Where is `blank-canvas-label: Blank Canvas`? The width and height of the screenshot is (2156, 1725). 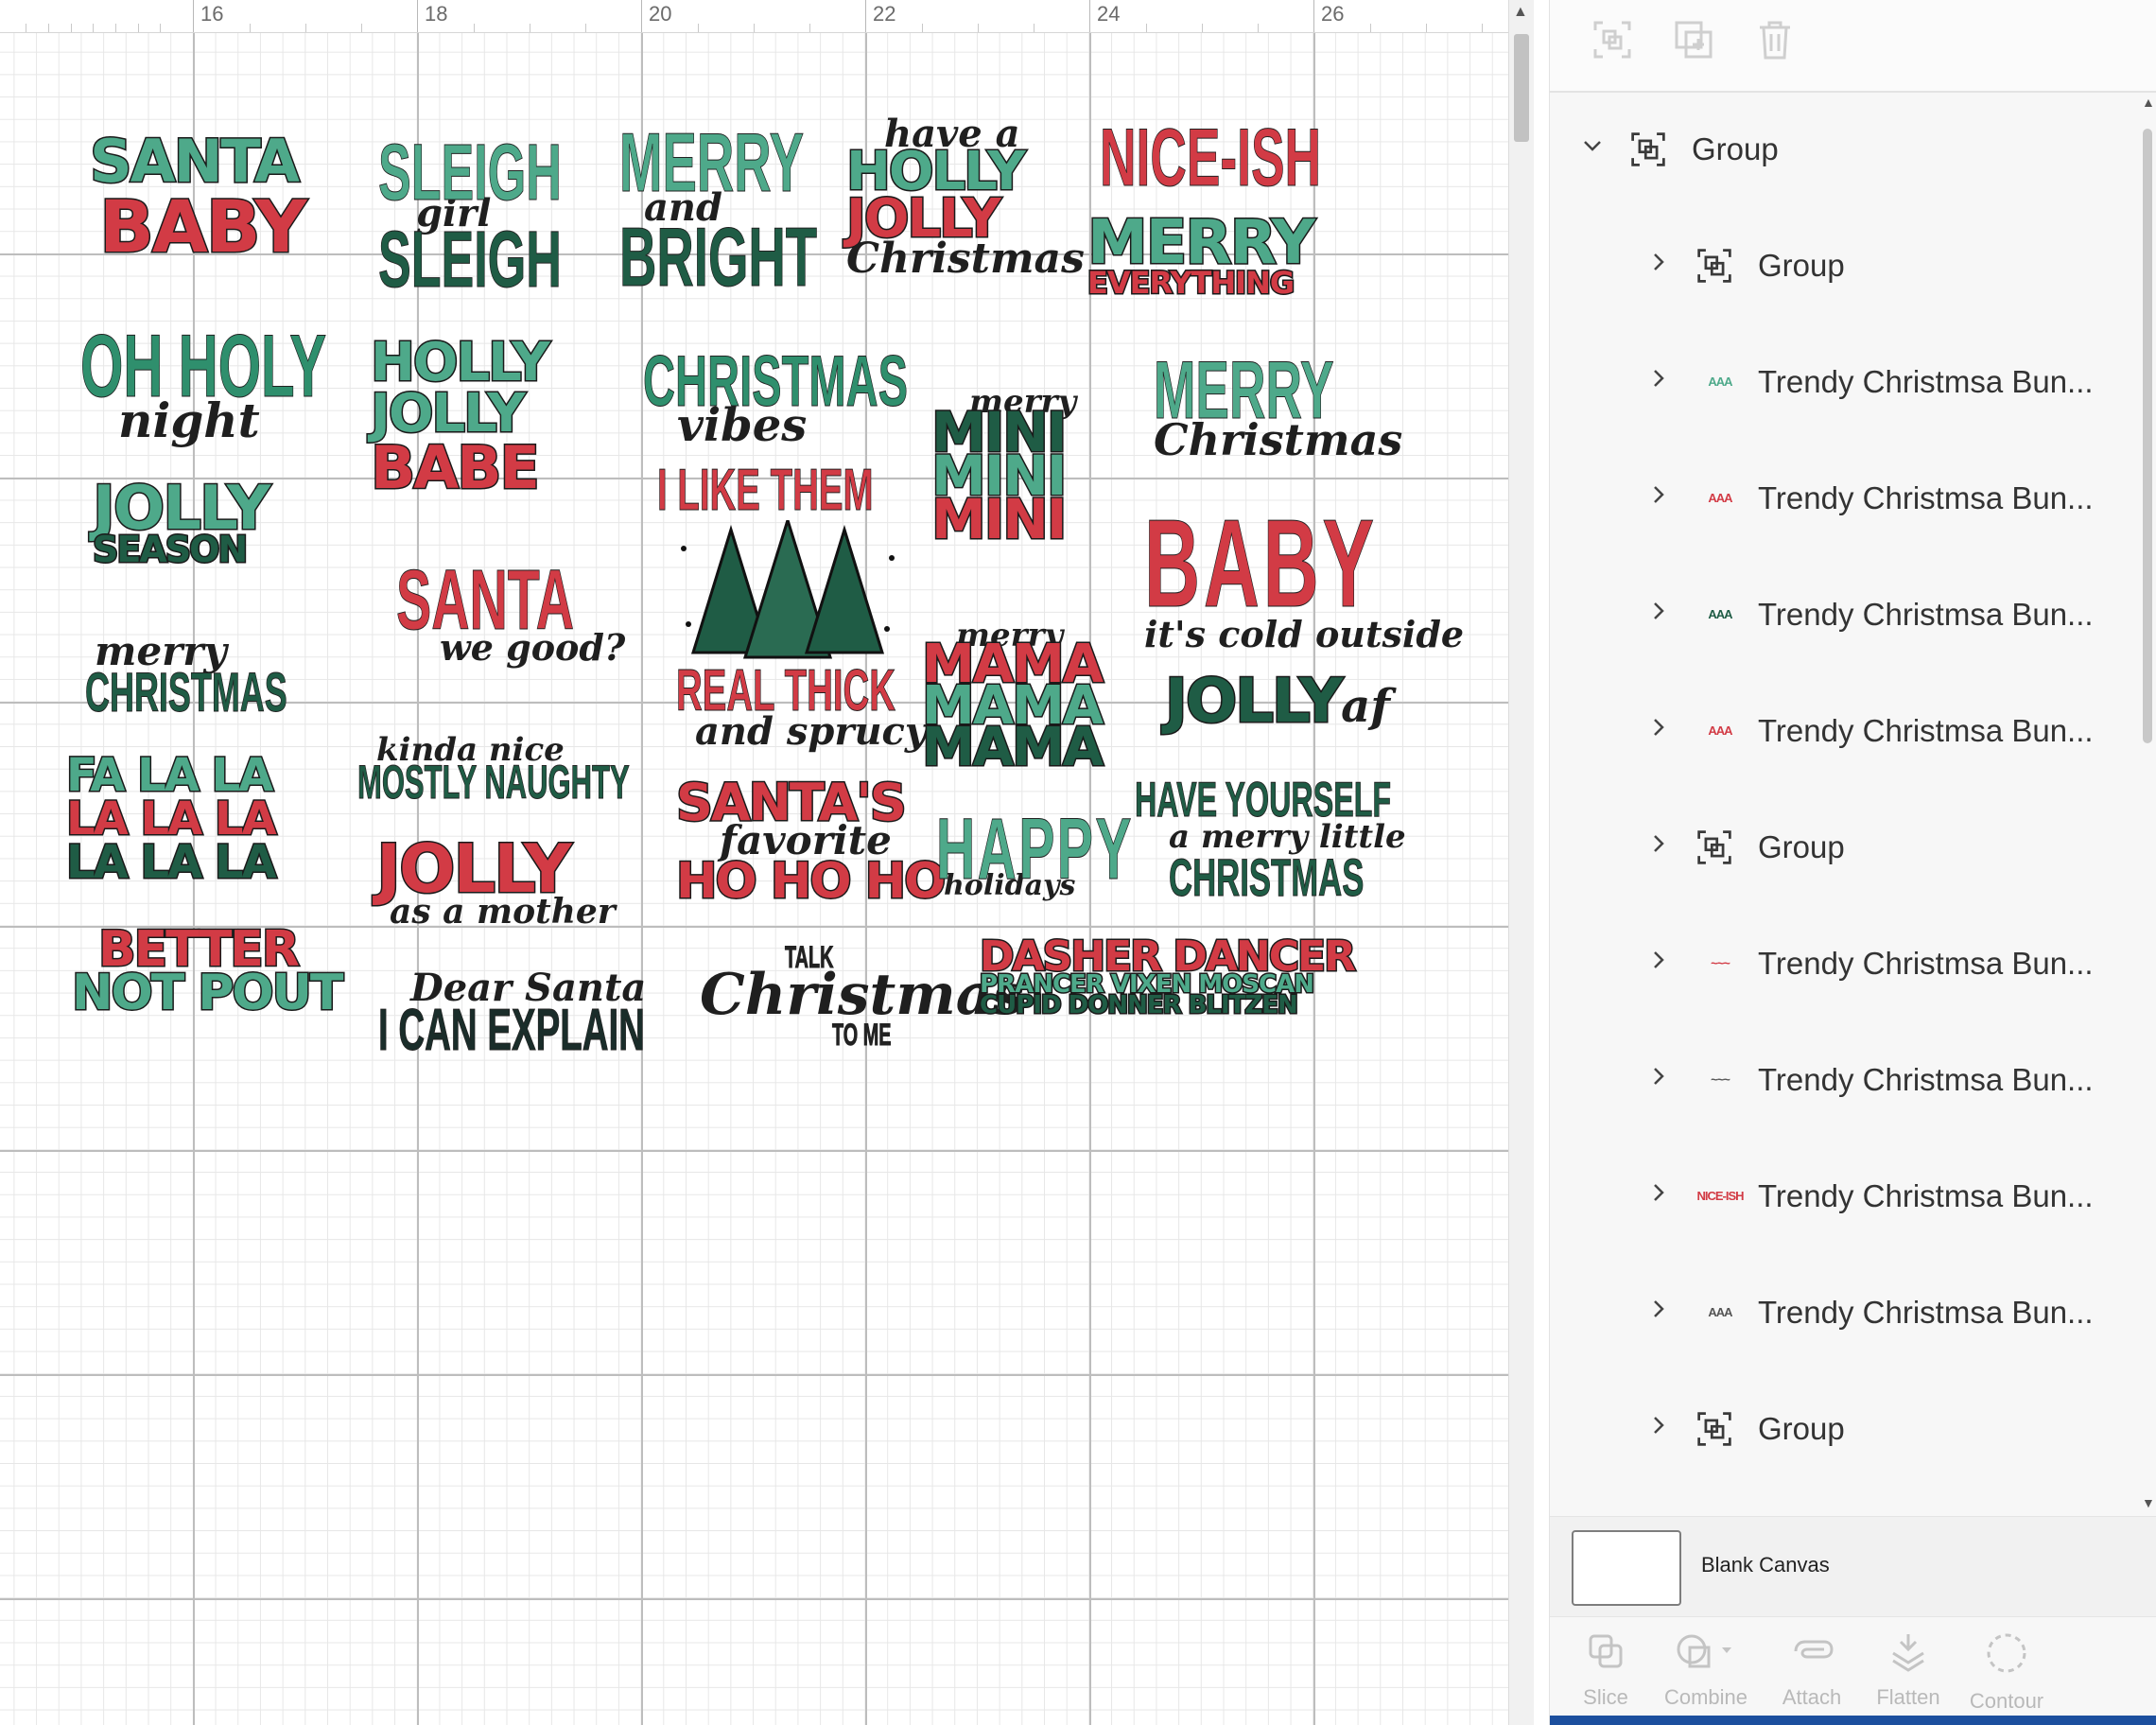
blank-canvas-label: Blank Canvas is located at coordinates (1765, 1565).